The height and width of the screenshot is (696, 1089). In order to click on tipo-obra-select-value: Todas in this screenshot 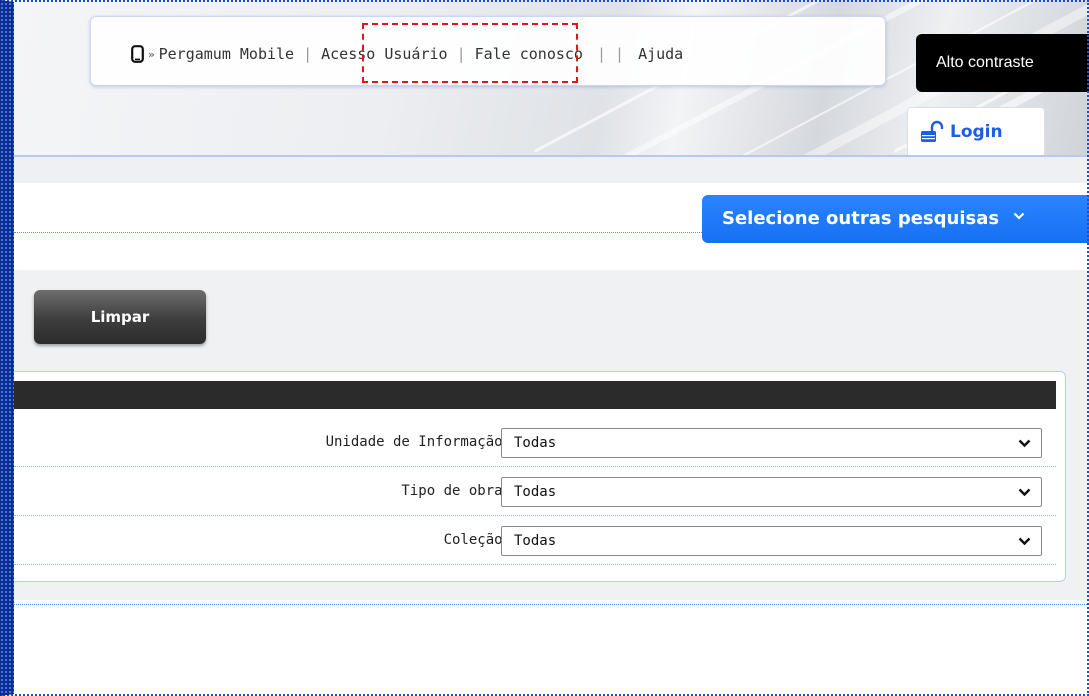, I will do `click(535, 492)`.